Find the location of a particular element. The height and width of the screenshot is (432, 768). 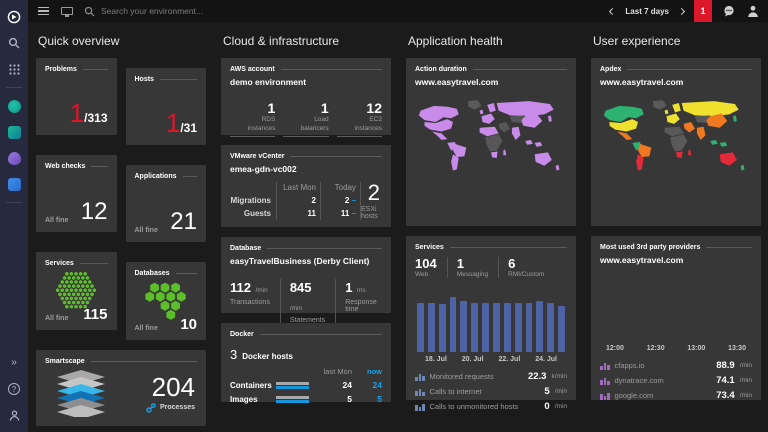

docker-containers-row: Containers 24 24 is located at coordinates (306, 385).